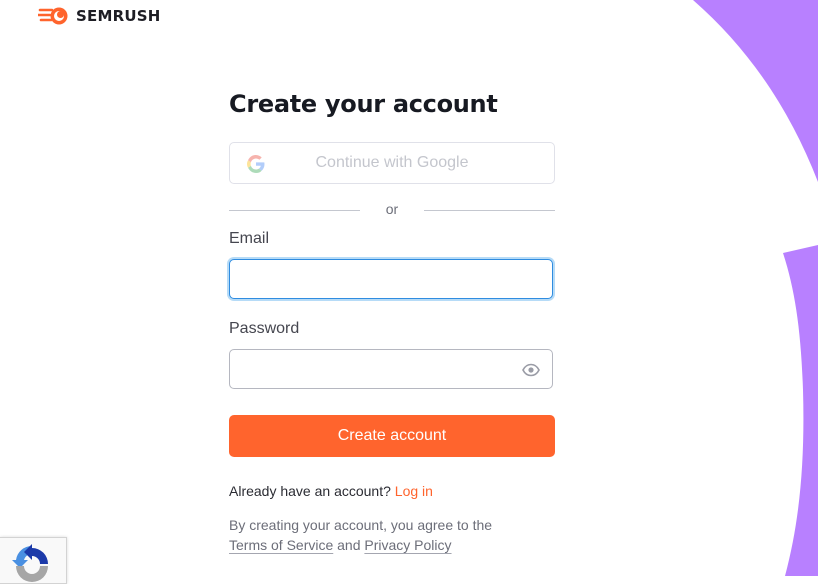  I want to click on google-g-icon, so click(256, 164).